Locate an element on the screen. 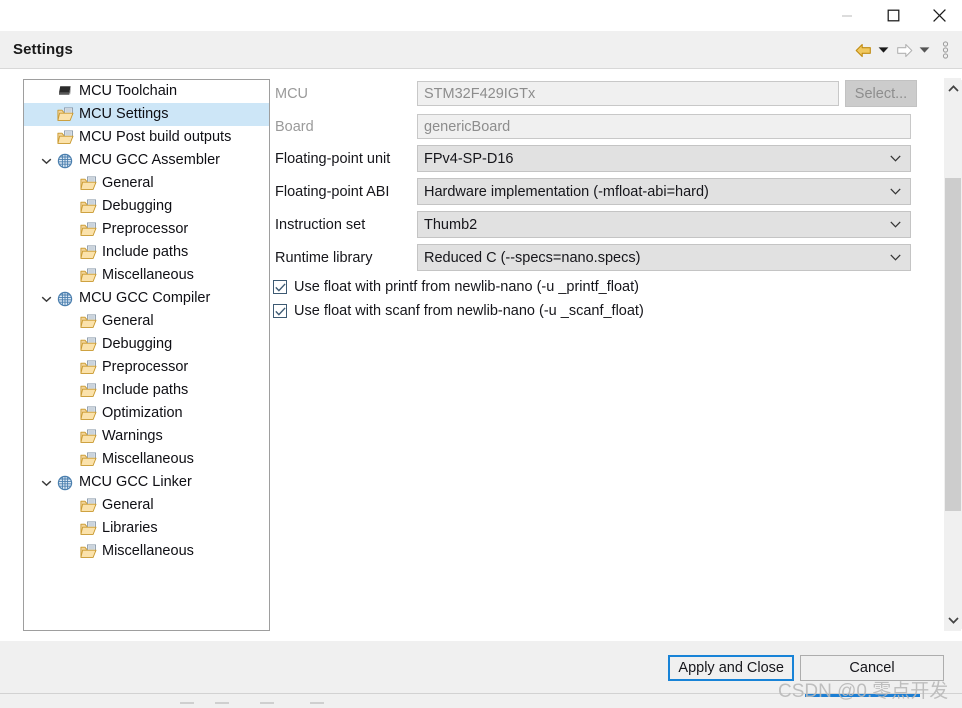 The height and width of the screenshot is (708, 962). background-tick is located at coordinates (187, 703).